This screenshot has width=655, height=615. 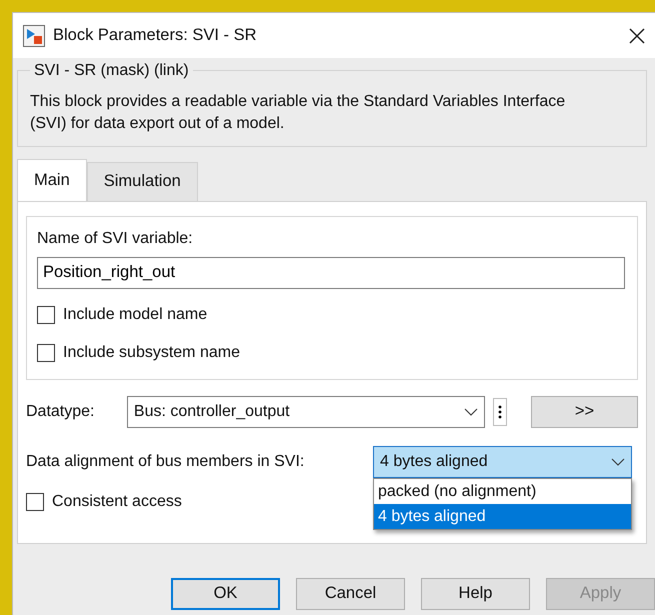 I want to click on field-label: Name of SVI variable:, so click(x=115, y=238).